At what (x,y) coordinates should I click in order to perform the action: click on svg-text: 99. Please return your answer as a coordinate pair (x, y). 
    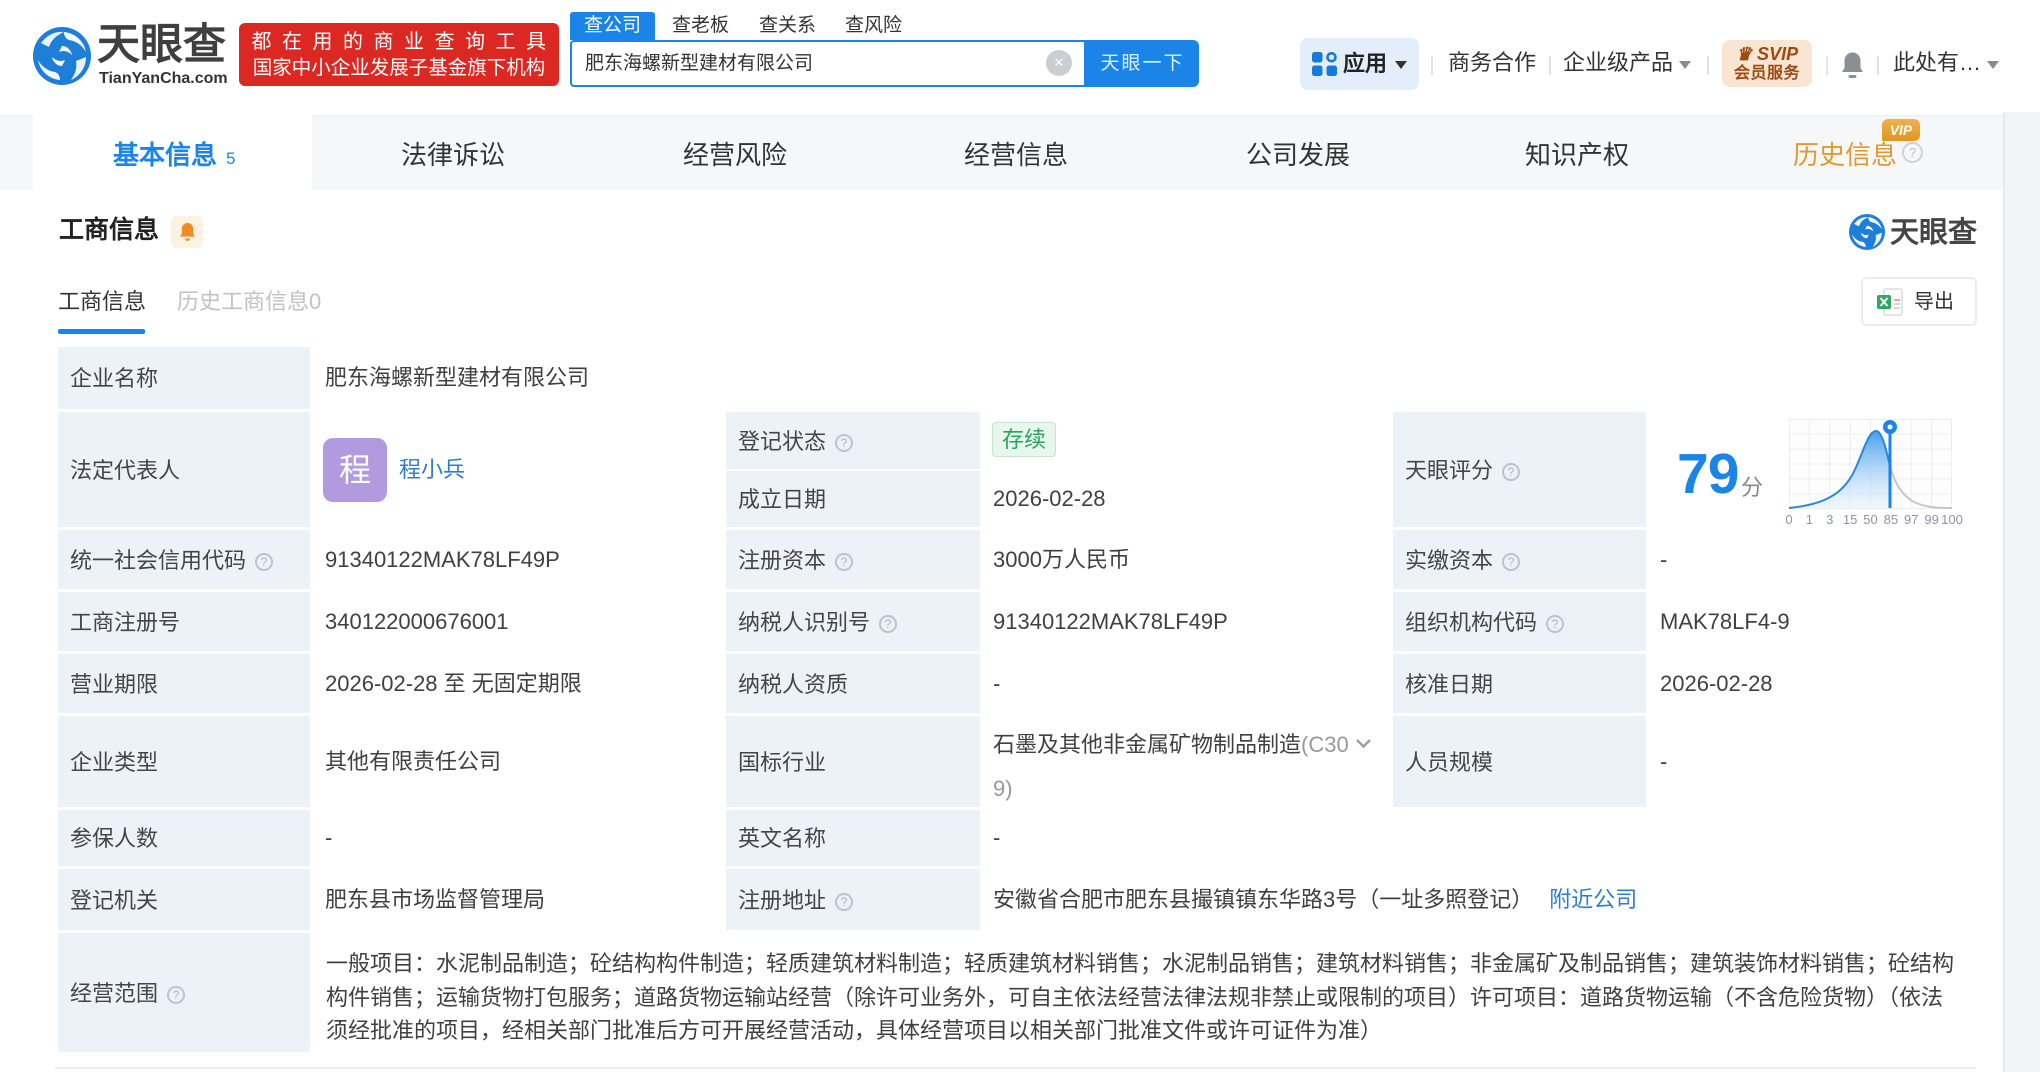
    Looking at the image, I should click on (1931, 519).